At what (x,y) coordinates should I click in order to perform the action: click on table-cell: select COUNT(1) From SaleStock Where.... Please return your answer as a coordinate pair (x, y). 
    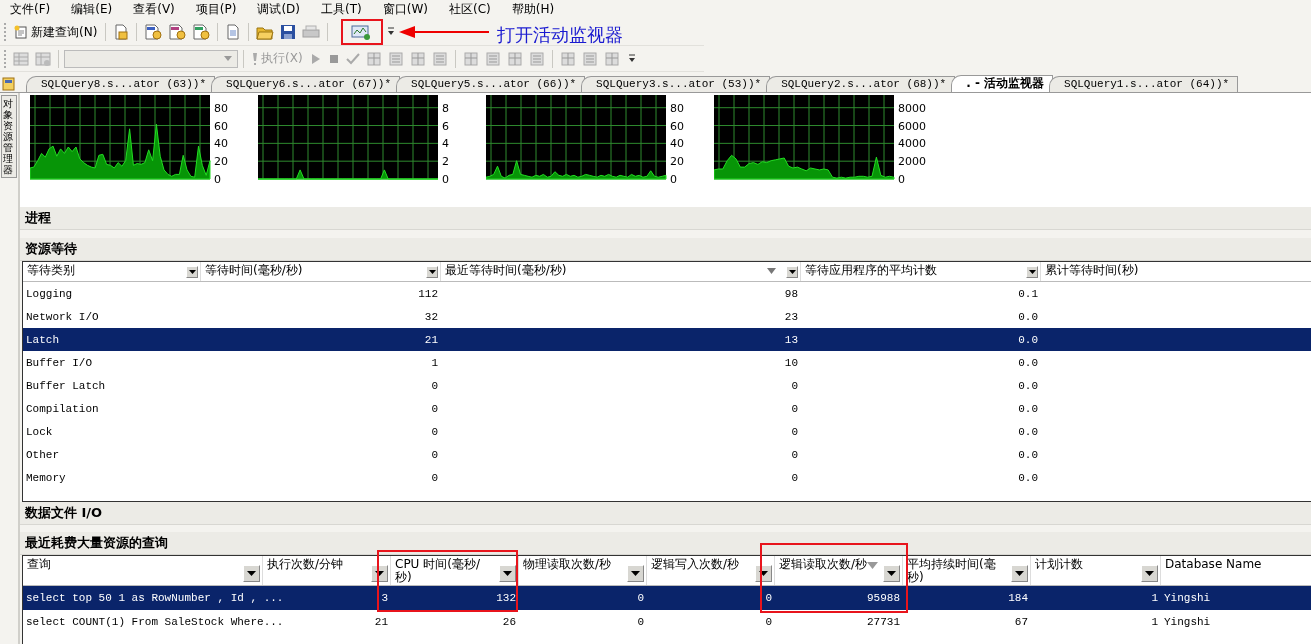
    Looking at the image, I should click on (155, 622).